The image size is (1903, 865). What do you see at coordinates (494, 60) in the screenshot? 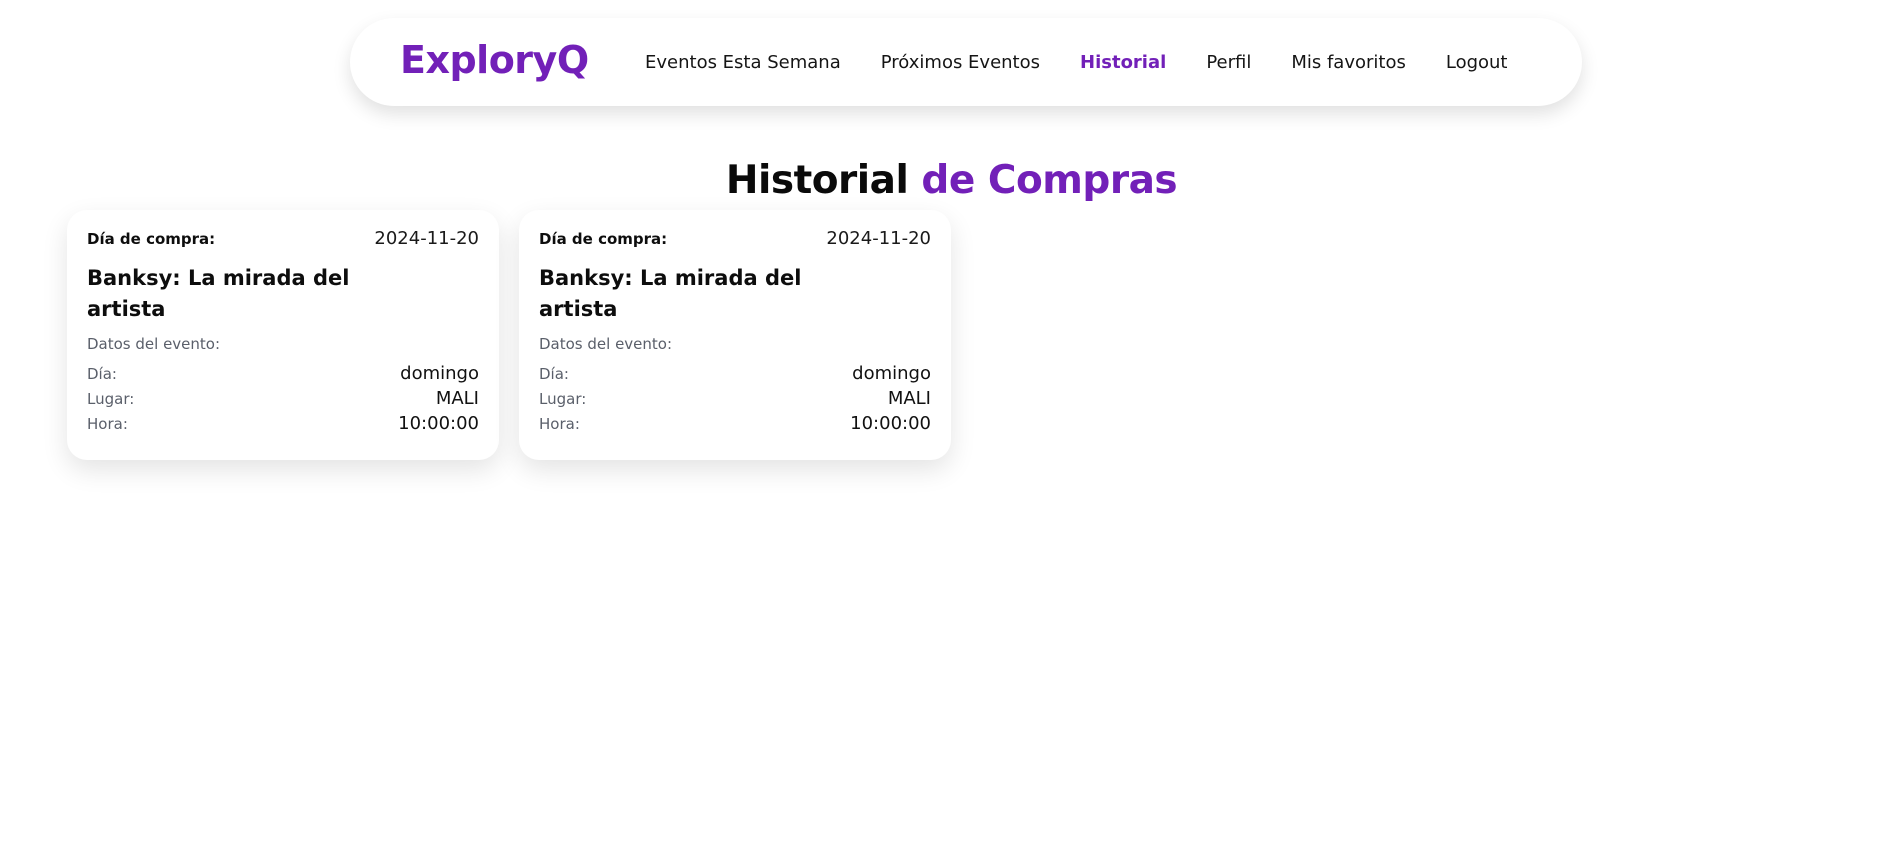
I see `logo: ExploryQ` at bounding box center [494, 60].